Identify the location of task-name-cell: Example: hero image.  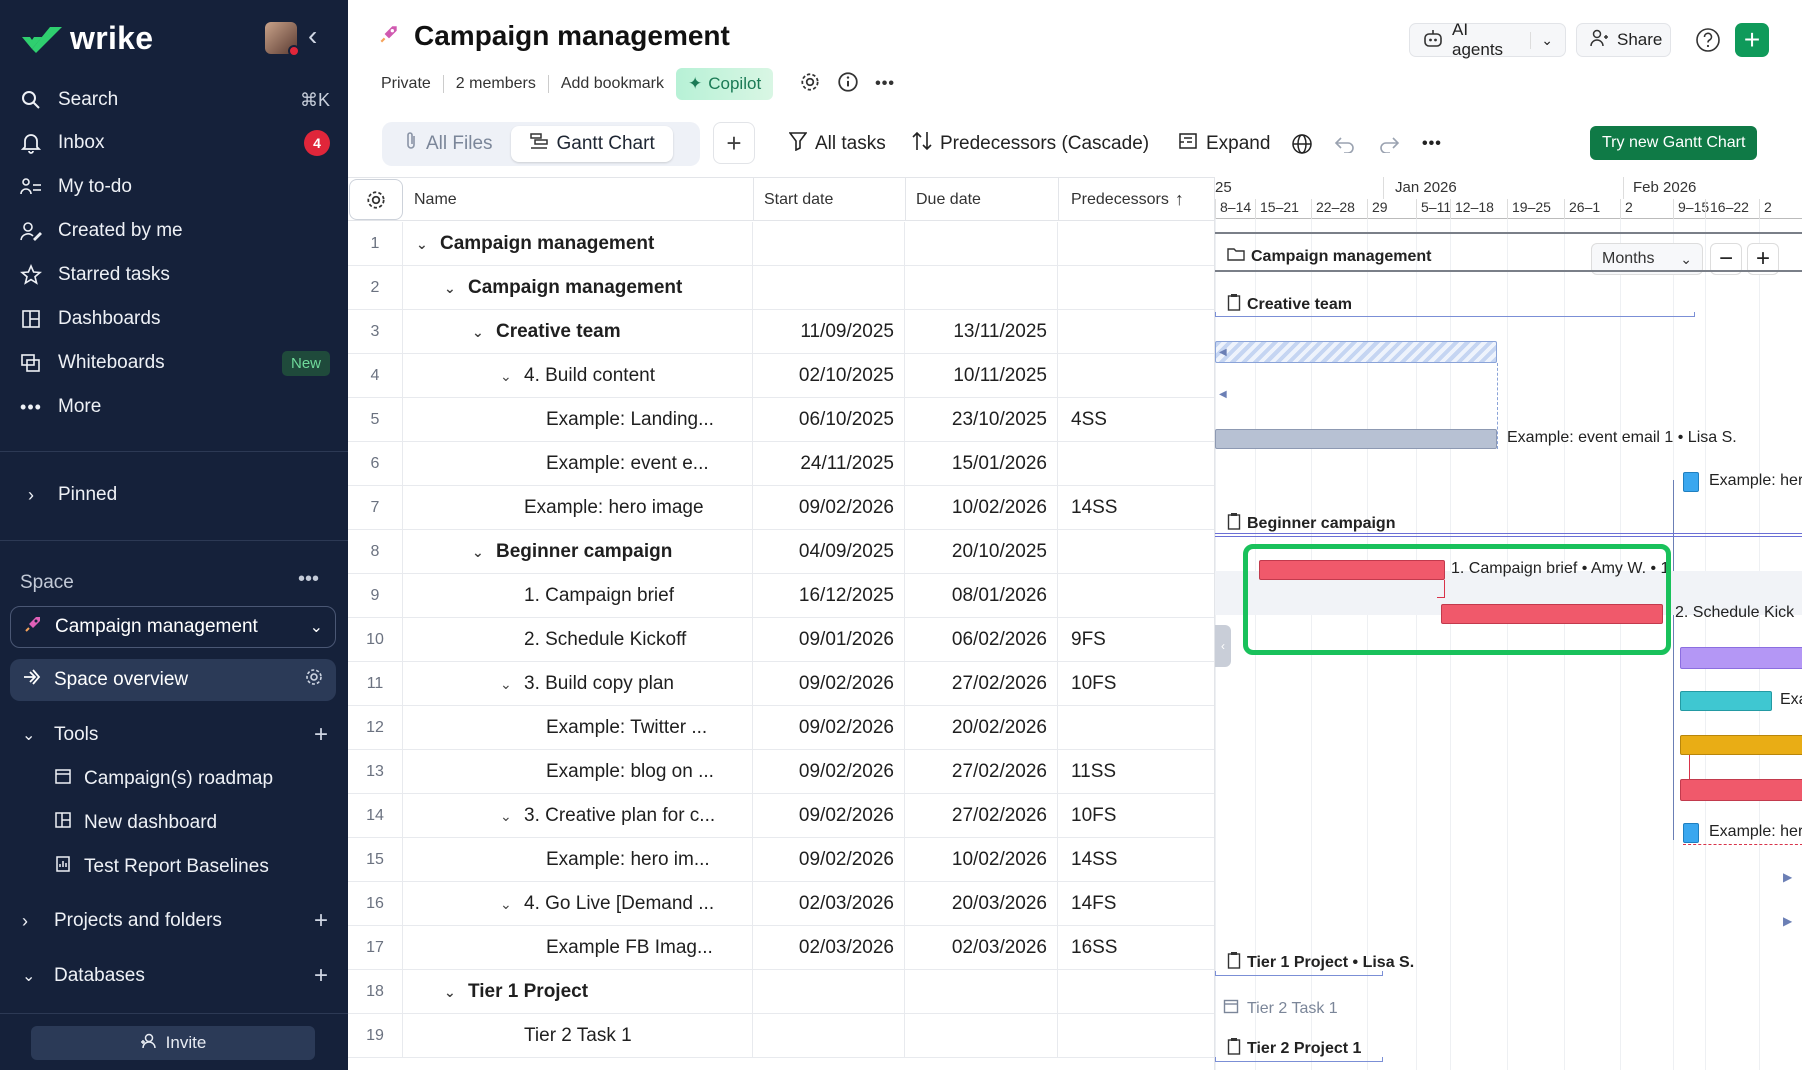
(578, 508).